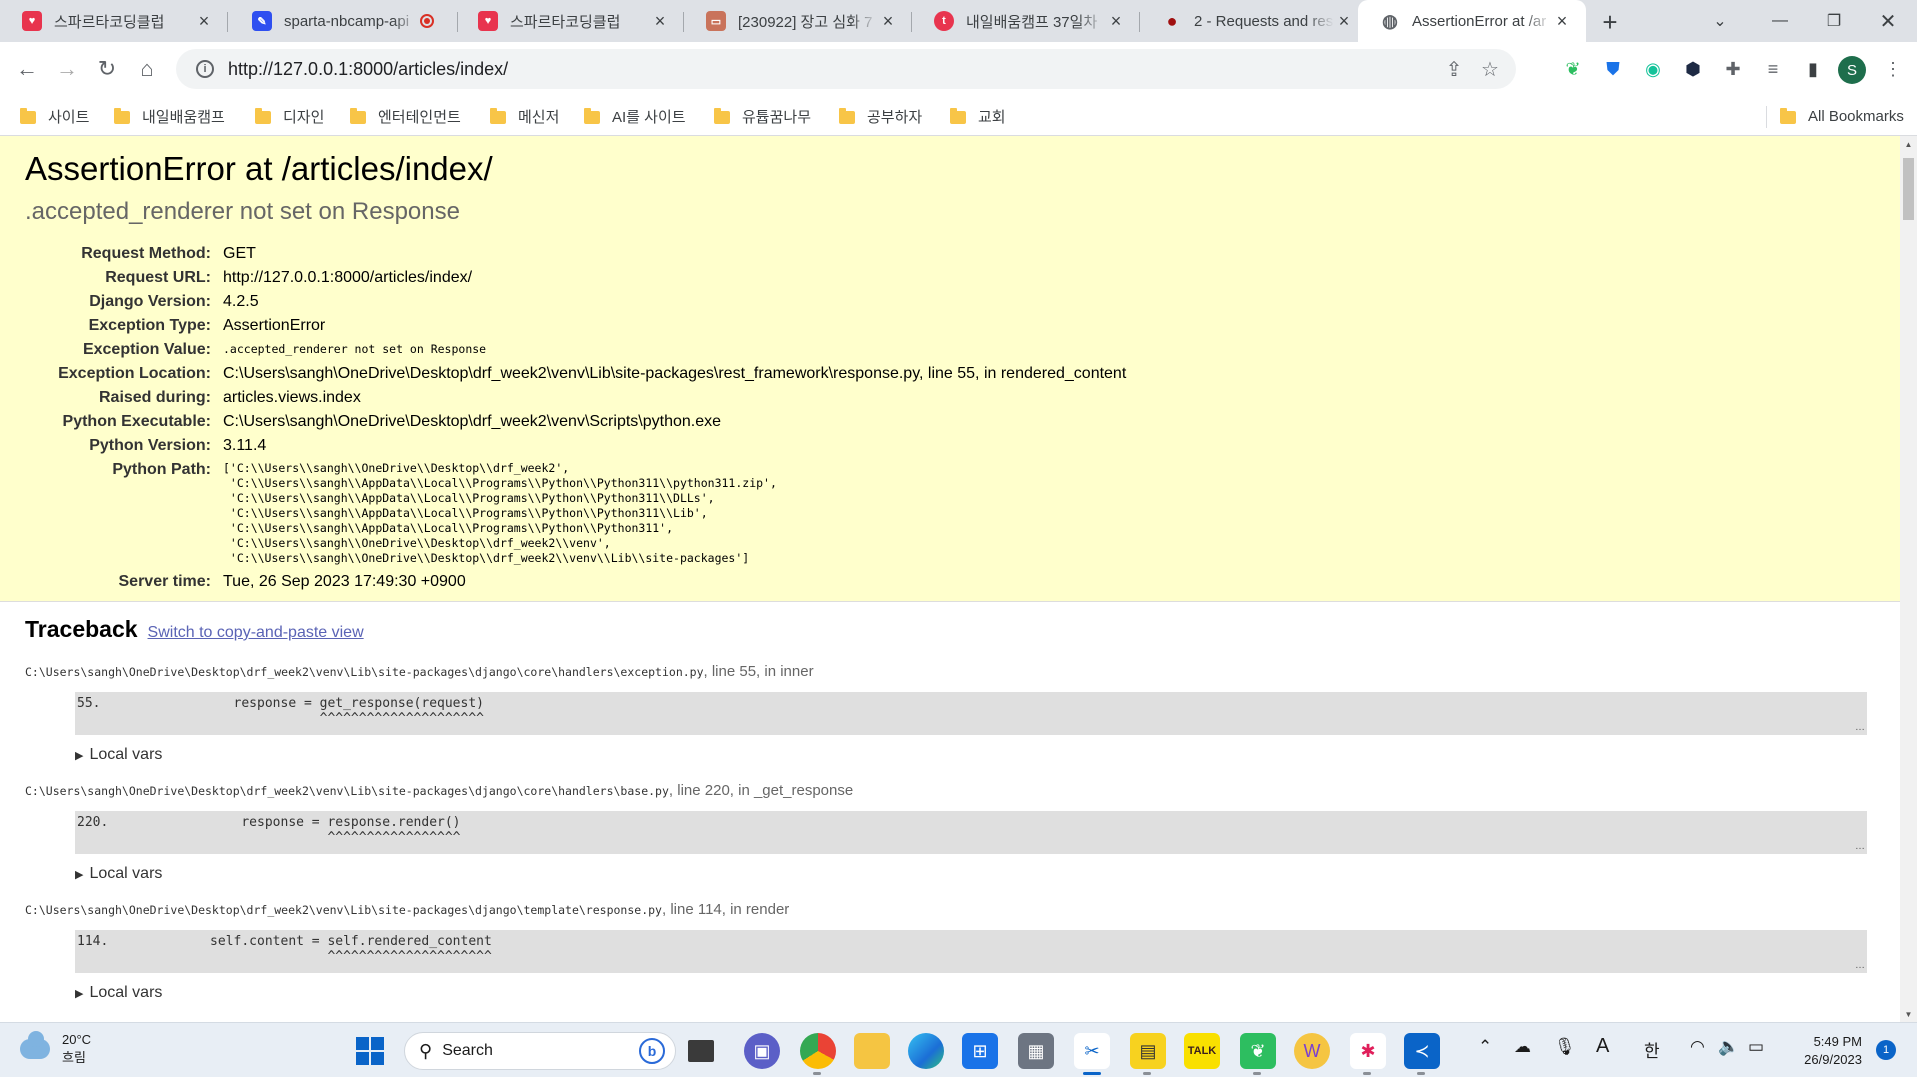  Describe the element at coordinates (1422, 1054) in the screenshot. I see `vscode-icon: ≺` at that location.